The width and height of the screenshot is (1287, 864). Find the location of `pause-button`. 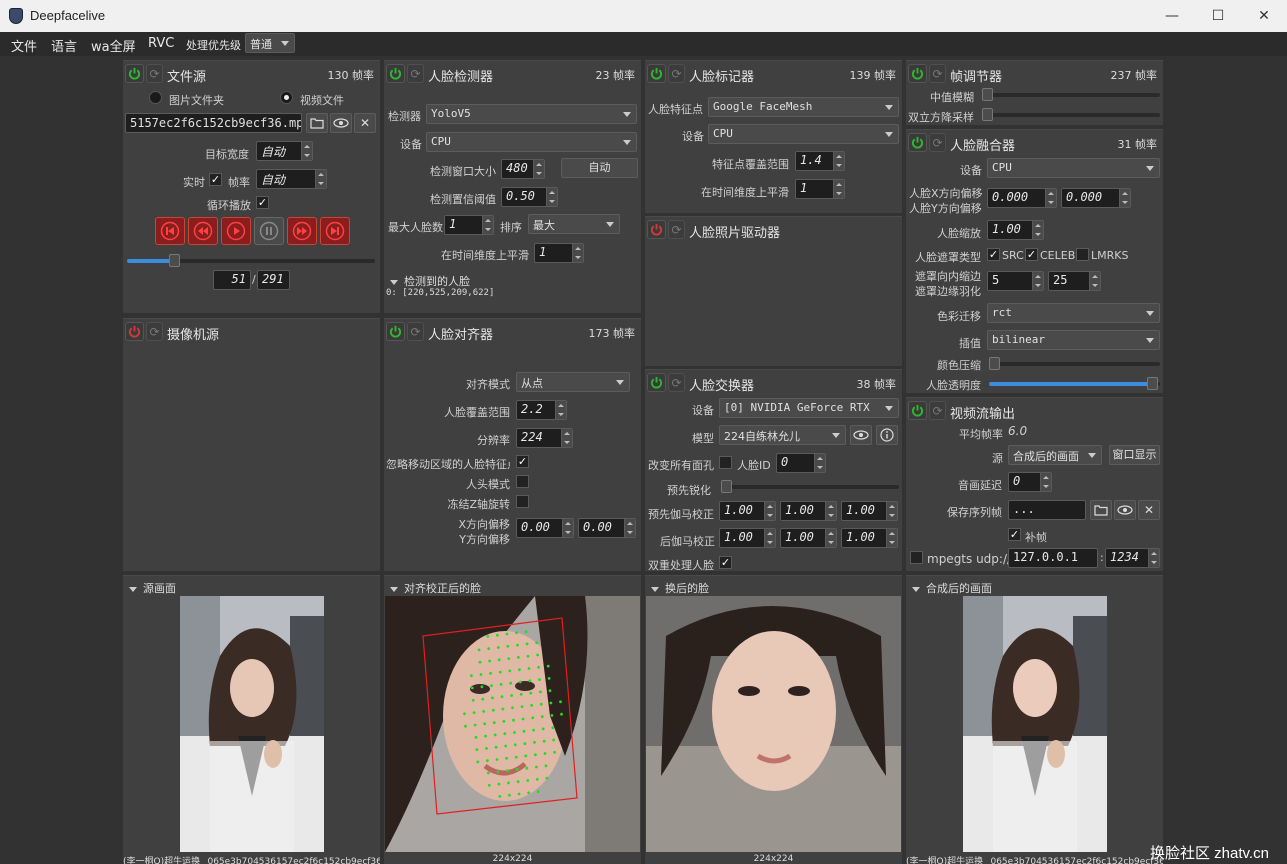

pause-button is located at coordinates (269, 231).